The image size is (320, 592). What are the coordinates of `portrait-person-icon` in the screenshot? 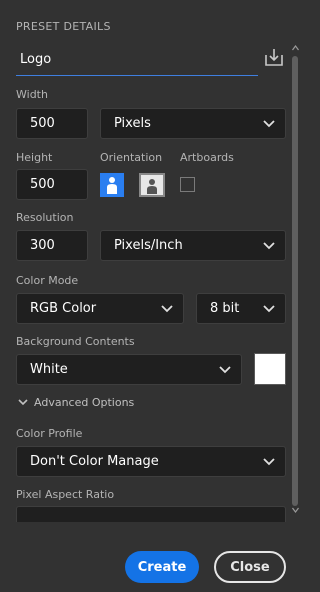 It's located at (112, 185).